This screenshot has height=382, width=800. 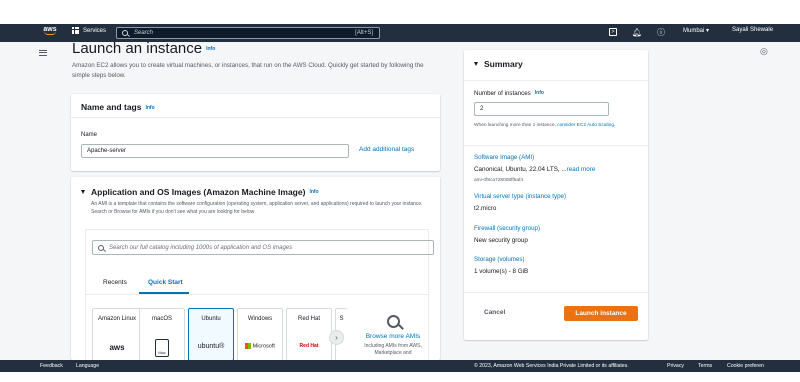 What do you see at coordinates (485, 208) in the screenshot?
I see `instance-type-value: t2.micro` at bounding box center [485, 208].